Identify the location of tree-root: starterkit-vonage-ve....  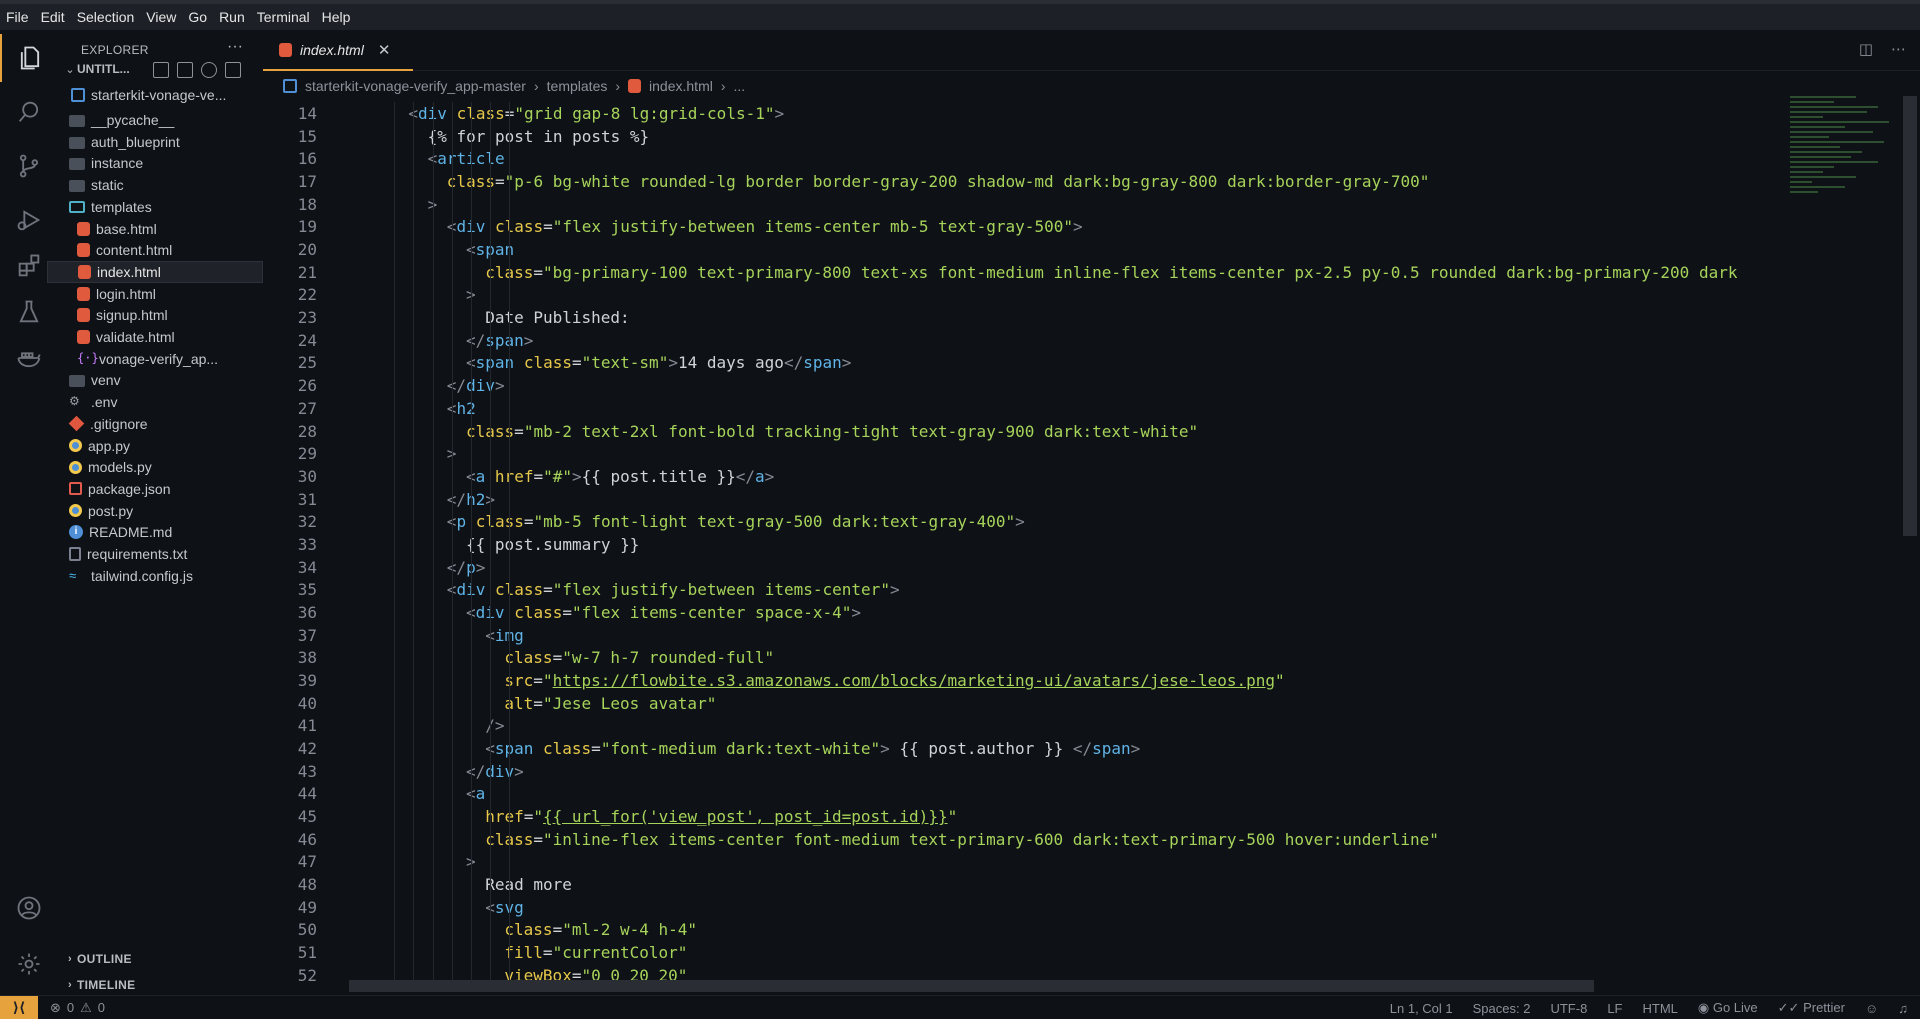
(160, 95).